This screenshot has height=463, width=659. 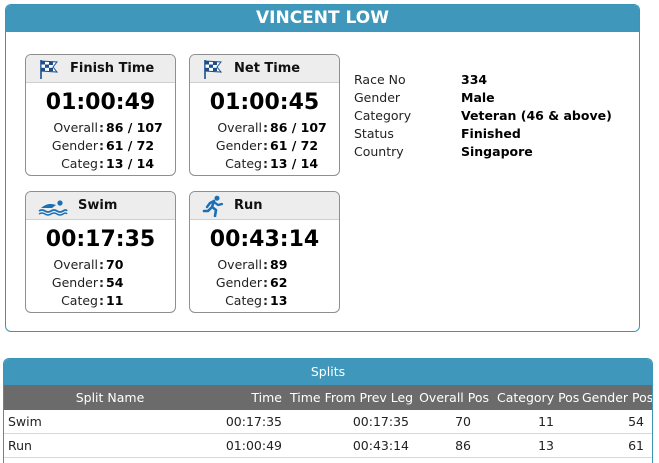 I want to click on category-value: Veteran (46 & above), so click(x=536, y=115).